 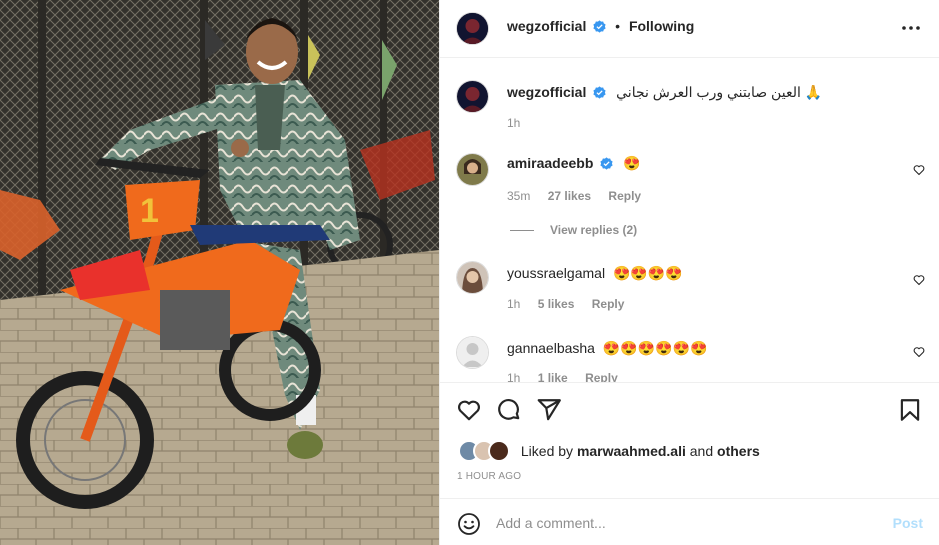 I want to click on liked-by-label: Liked by, so click(x=547, y=451).